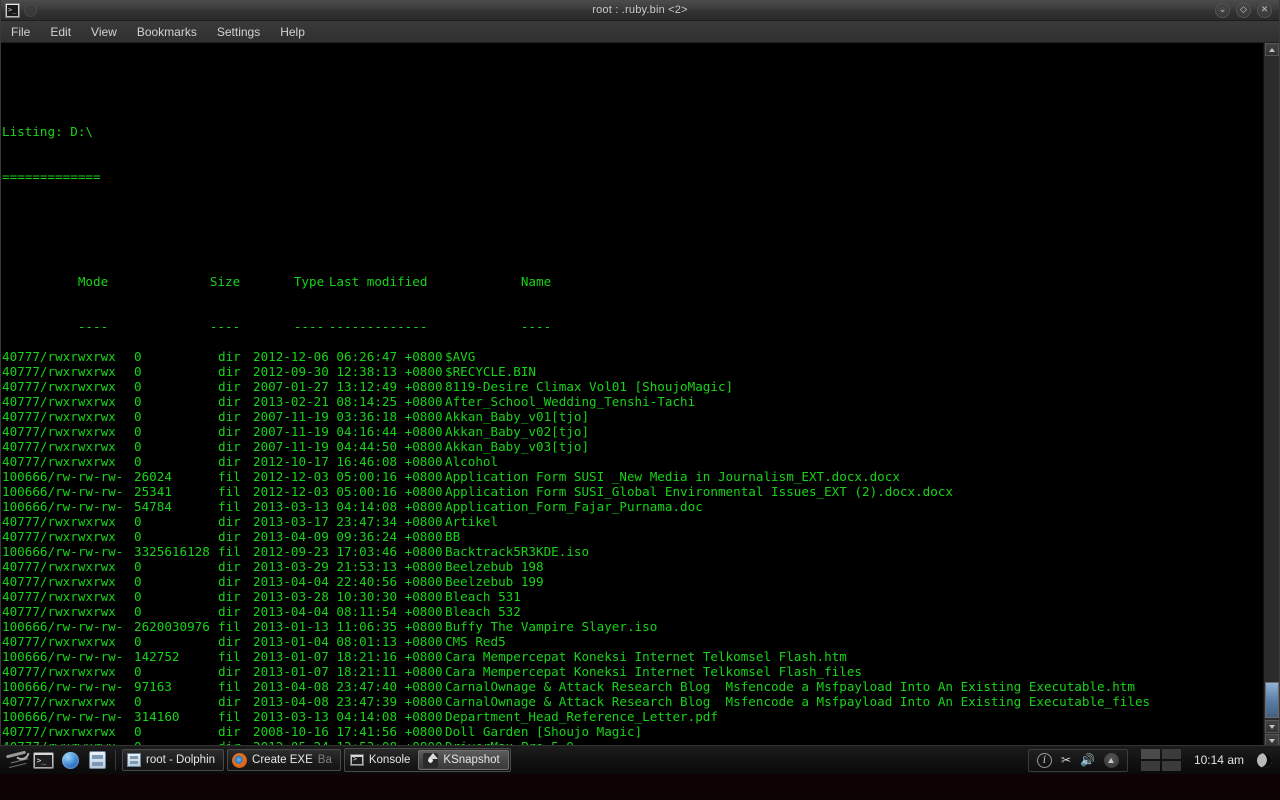  What do you see at coordinates (348, 596) in the screenshot?
I see `listing-cell-modified: 2013-03-28 10:30:30 +0800` at bounding box center [348, 596].